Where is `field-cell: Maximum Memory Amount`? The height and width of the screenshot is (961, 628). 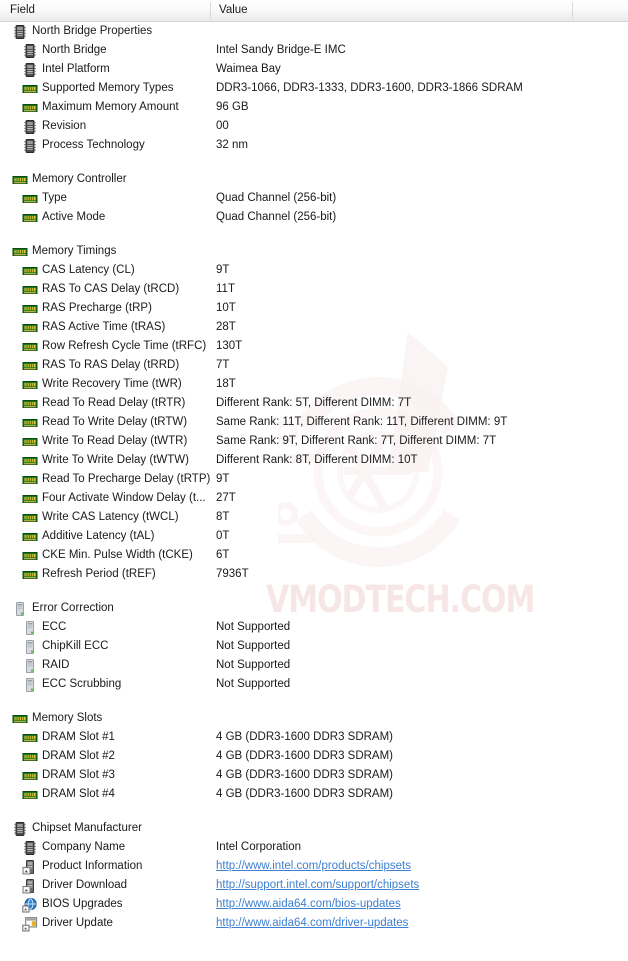
field-cell: Maximum Memory Amount is located at coordinates (89, 107).